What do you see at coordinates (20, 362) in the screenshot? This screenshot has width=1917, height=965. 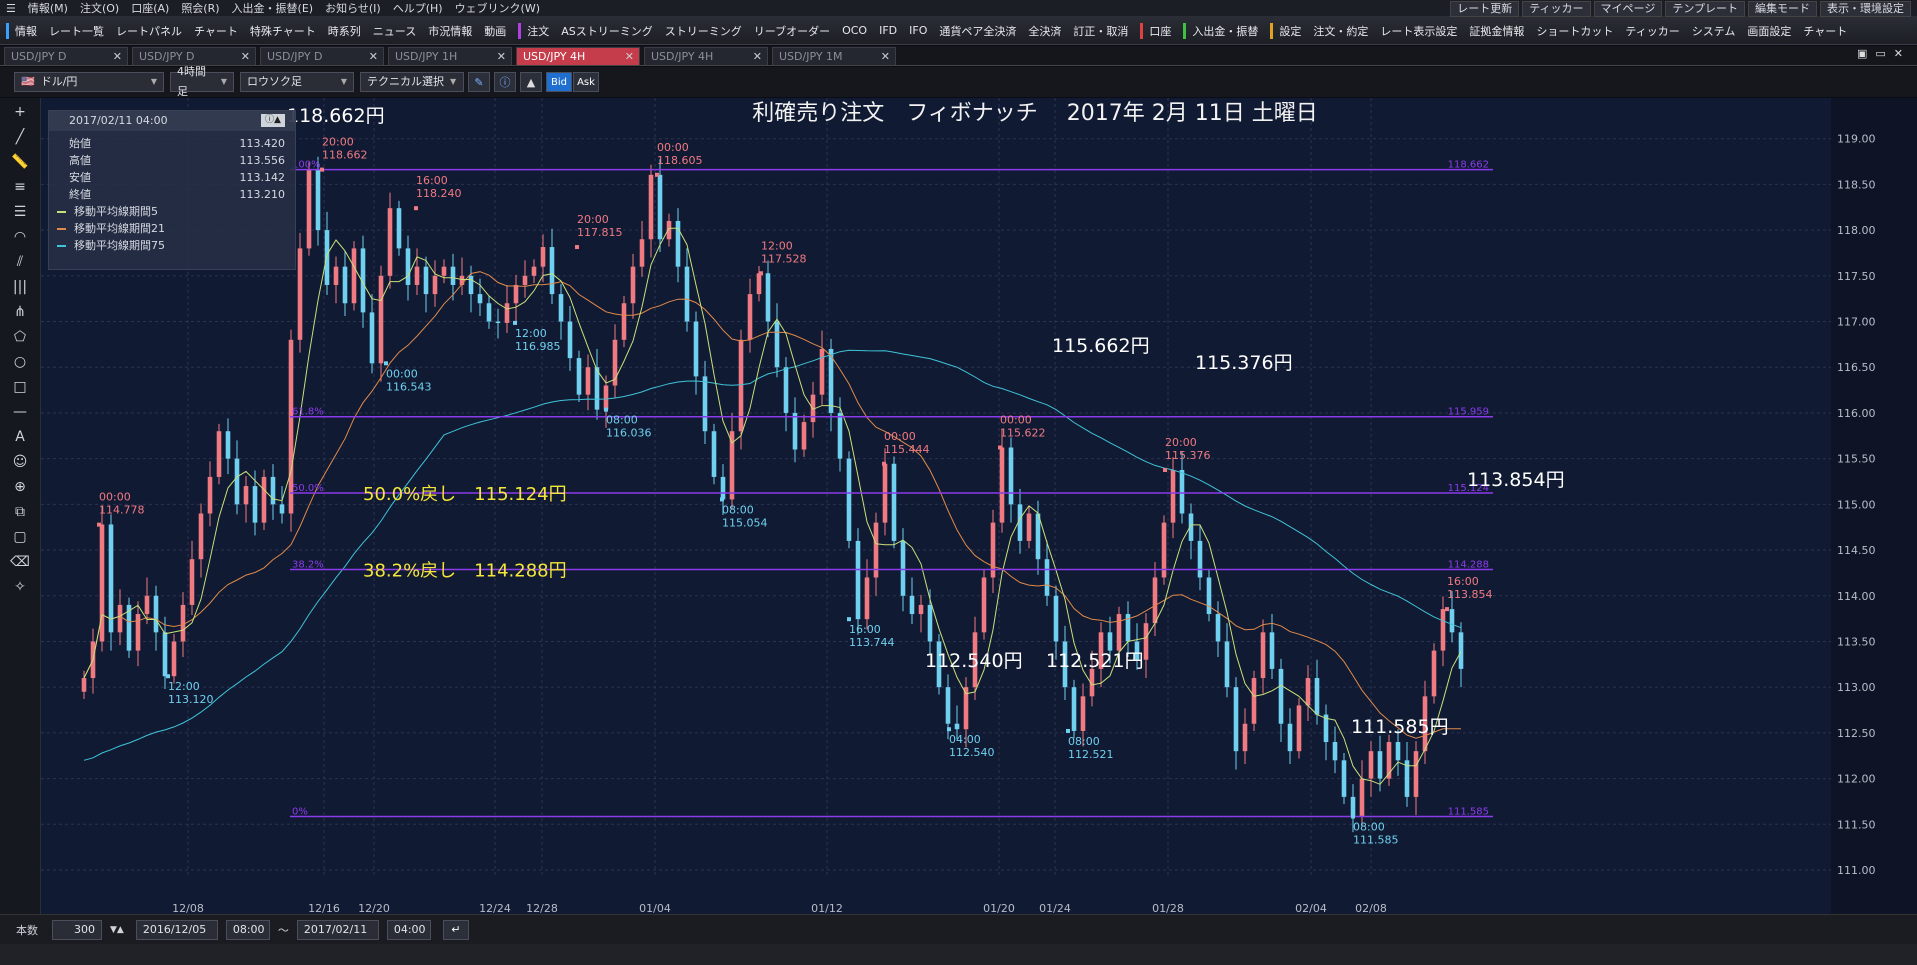 I see `circle-icon: ○` at bounding box center [20, 362].